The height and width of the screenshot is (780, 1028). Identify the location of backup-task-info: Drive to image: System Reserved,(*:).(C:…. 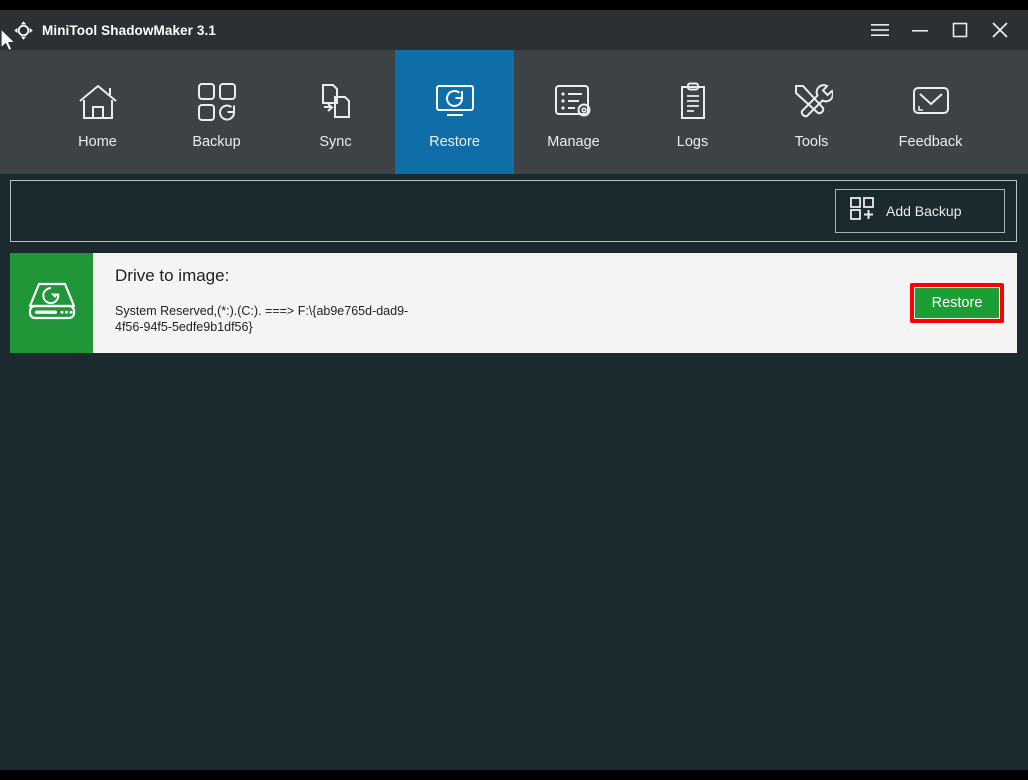
(501, 303).